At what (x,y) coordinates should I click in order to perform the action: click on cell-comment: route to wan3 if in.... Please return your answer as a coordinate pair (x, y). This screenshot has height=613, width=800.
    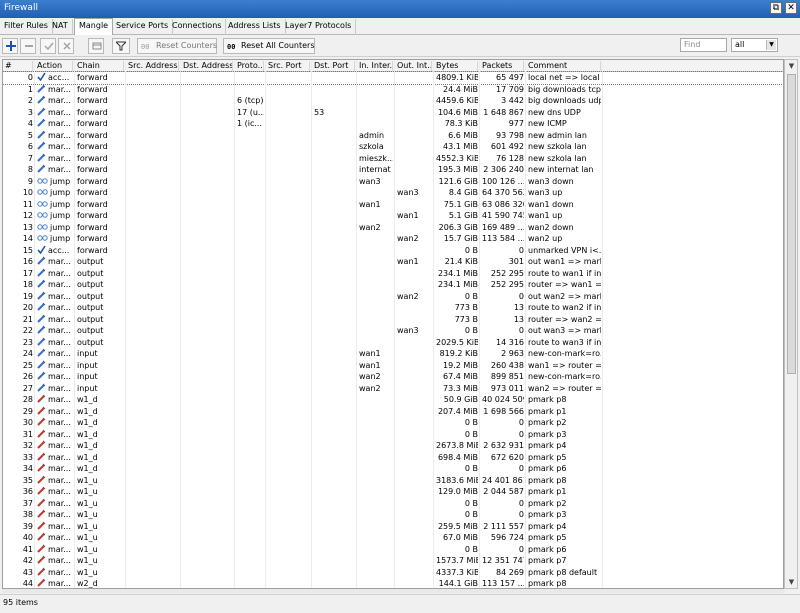
    Looking at the image, I should click on (564, 342).